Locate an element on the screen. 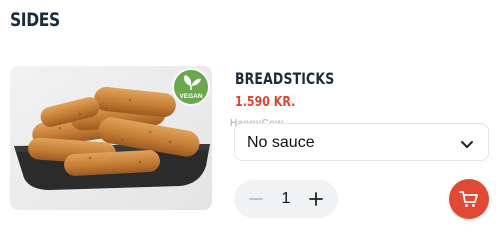 This screenshot has height=247, width=500. product-name: BREADSTICKS is located at coordinates (285, 78).